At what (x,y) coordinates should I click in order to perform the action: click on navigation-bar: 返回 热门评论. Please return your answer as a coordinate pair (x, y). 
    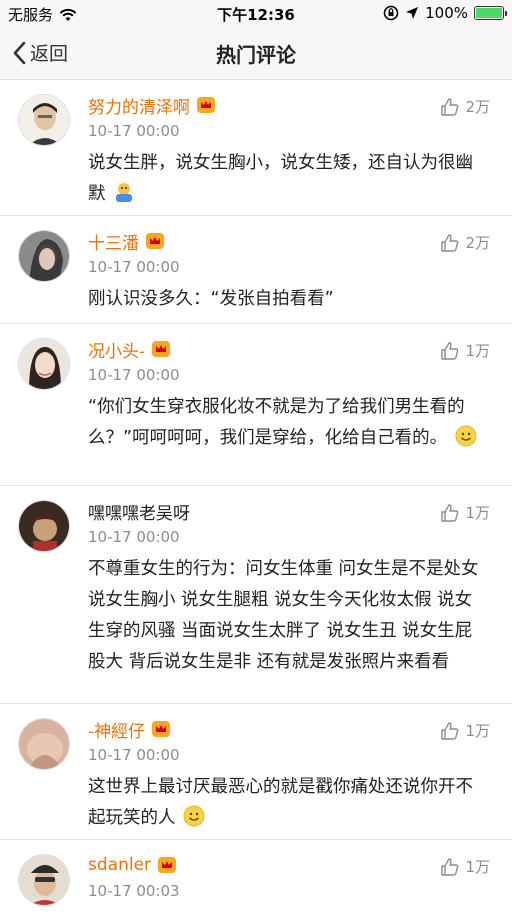
    Looking at the image, I should click on (256, 53).